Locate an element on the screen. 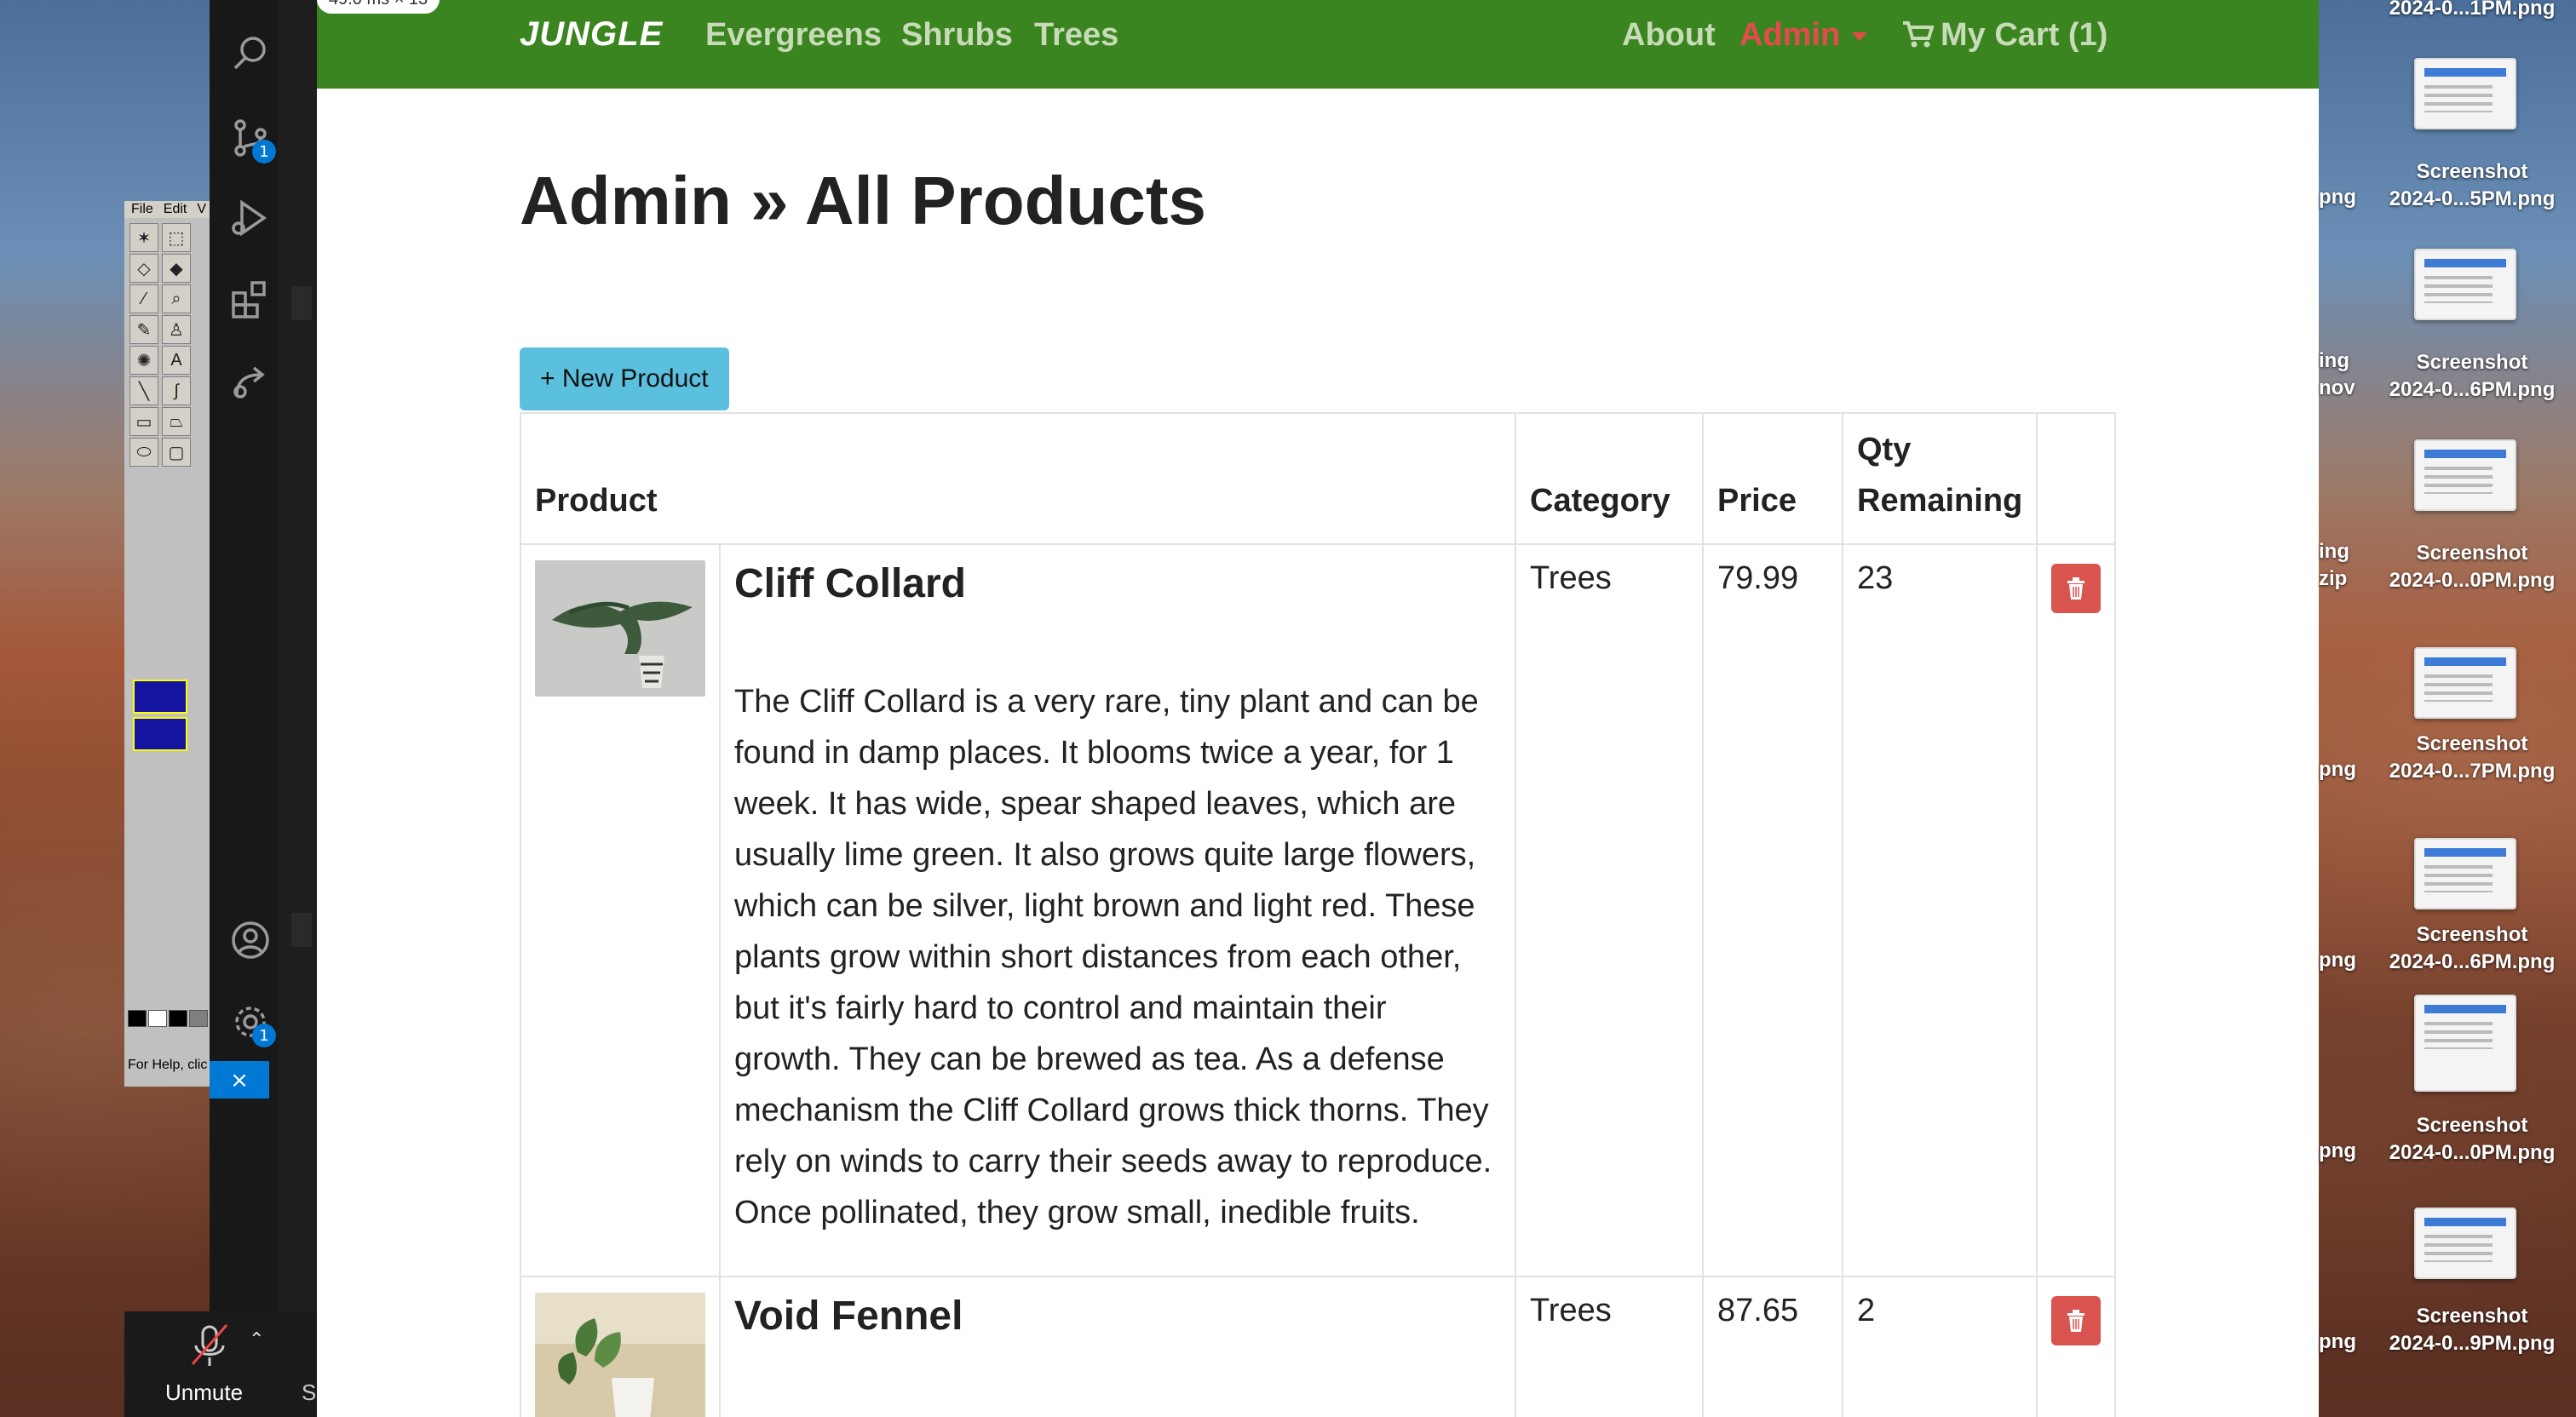 The height and width of the screenshot is (1417, 2576). site-brand: JUNGLE is located at coordinates (592, 34).